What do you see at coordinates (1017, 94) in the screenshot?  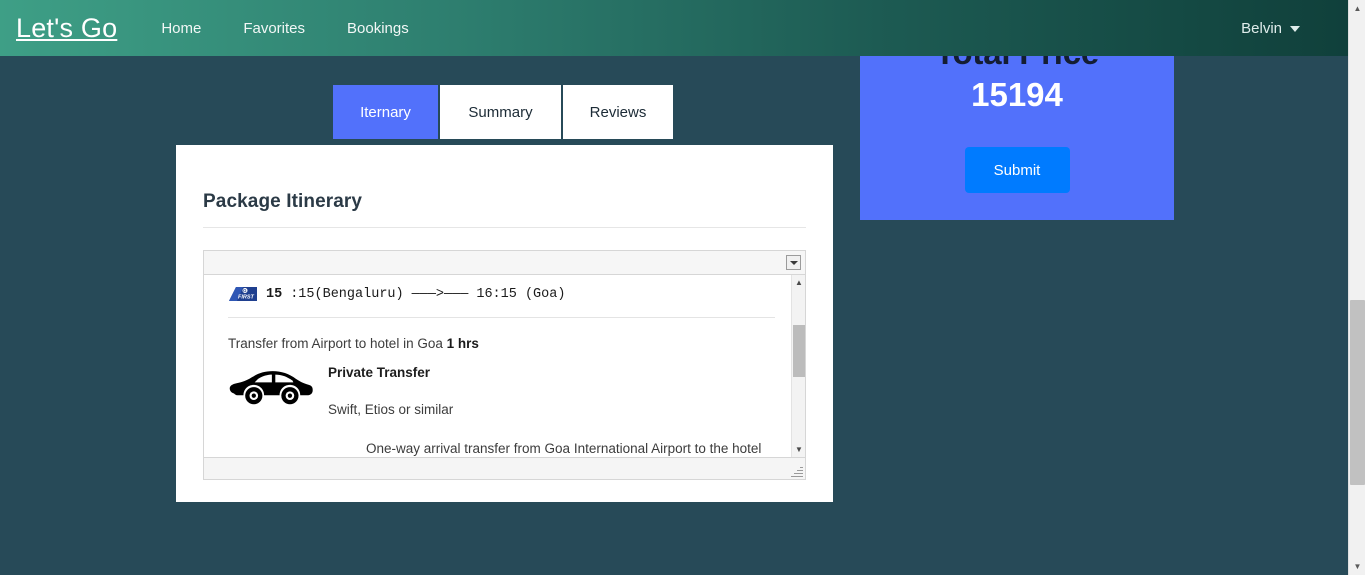 I see `total-price-value: 15194` at bounding box center [1017, 94].